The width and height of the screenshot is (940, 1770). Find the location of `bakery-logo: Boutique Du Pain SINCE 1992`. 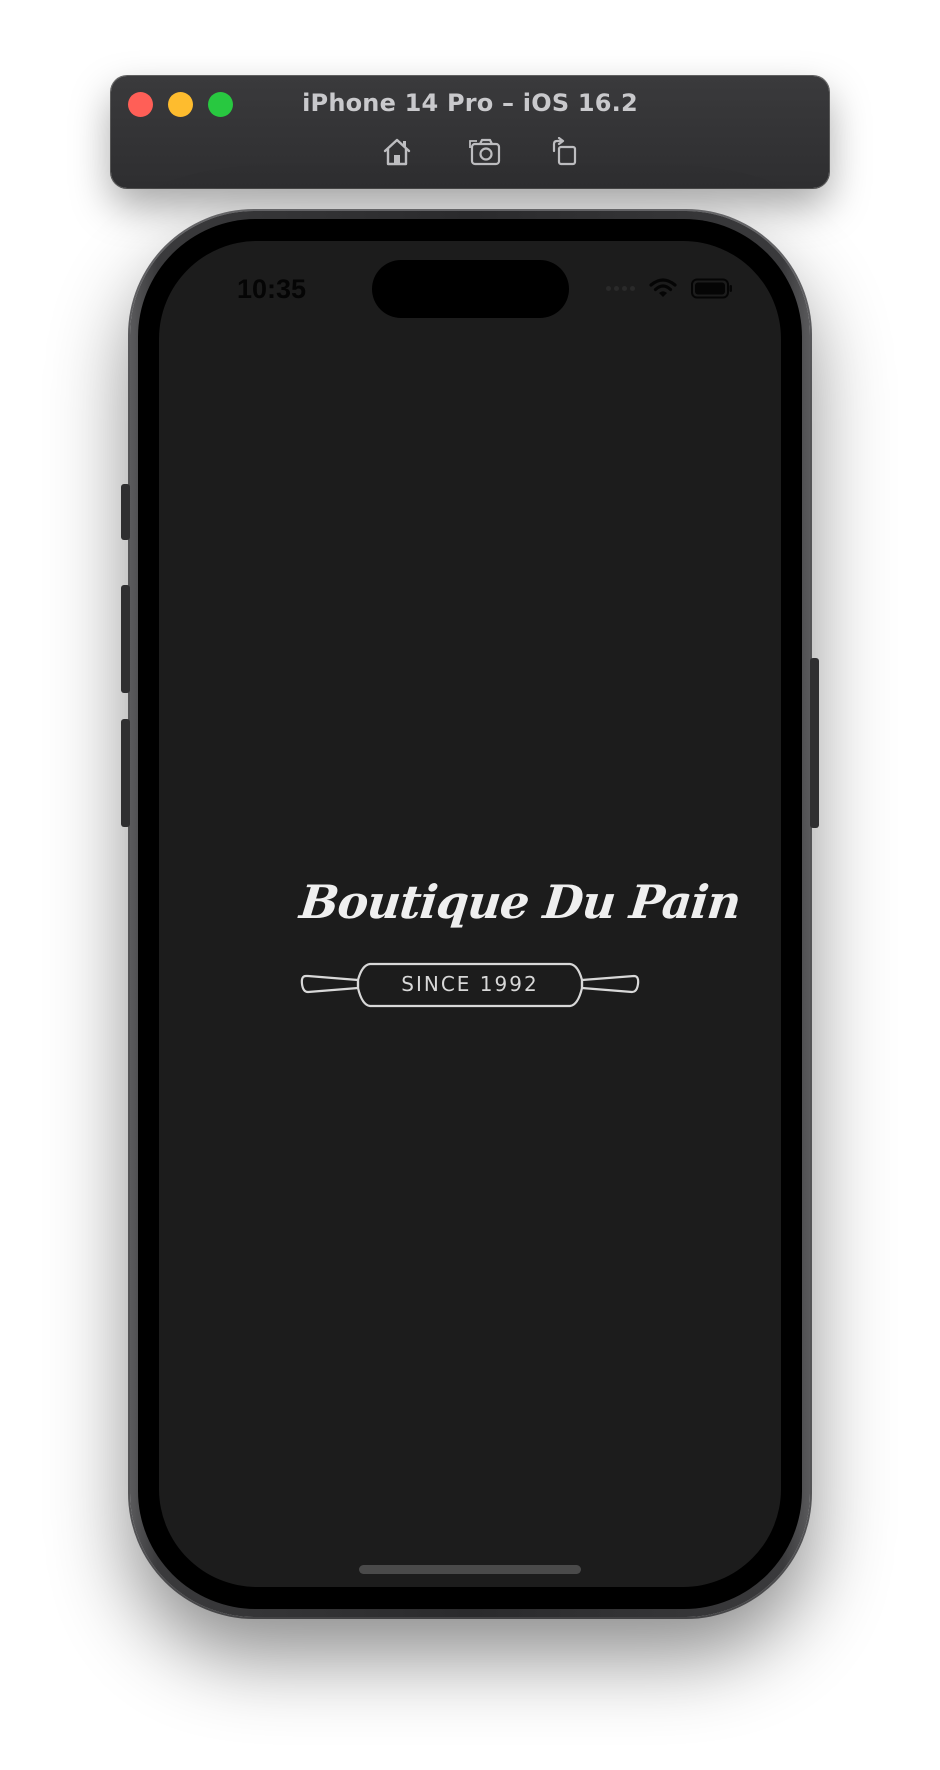

bakery-logo: Boutique Du Pain SINCE 1992 is located at coordinates (520, 945).